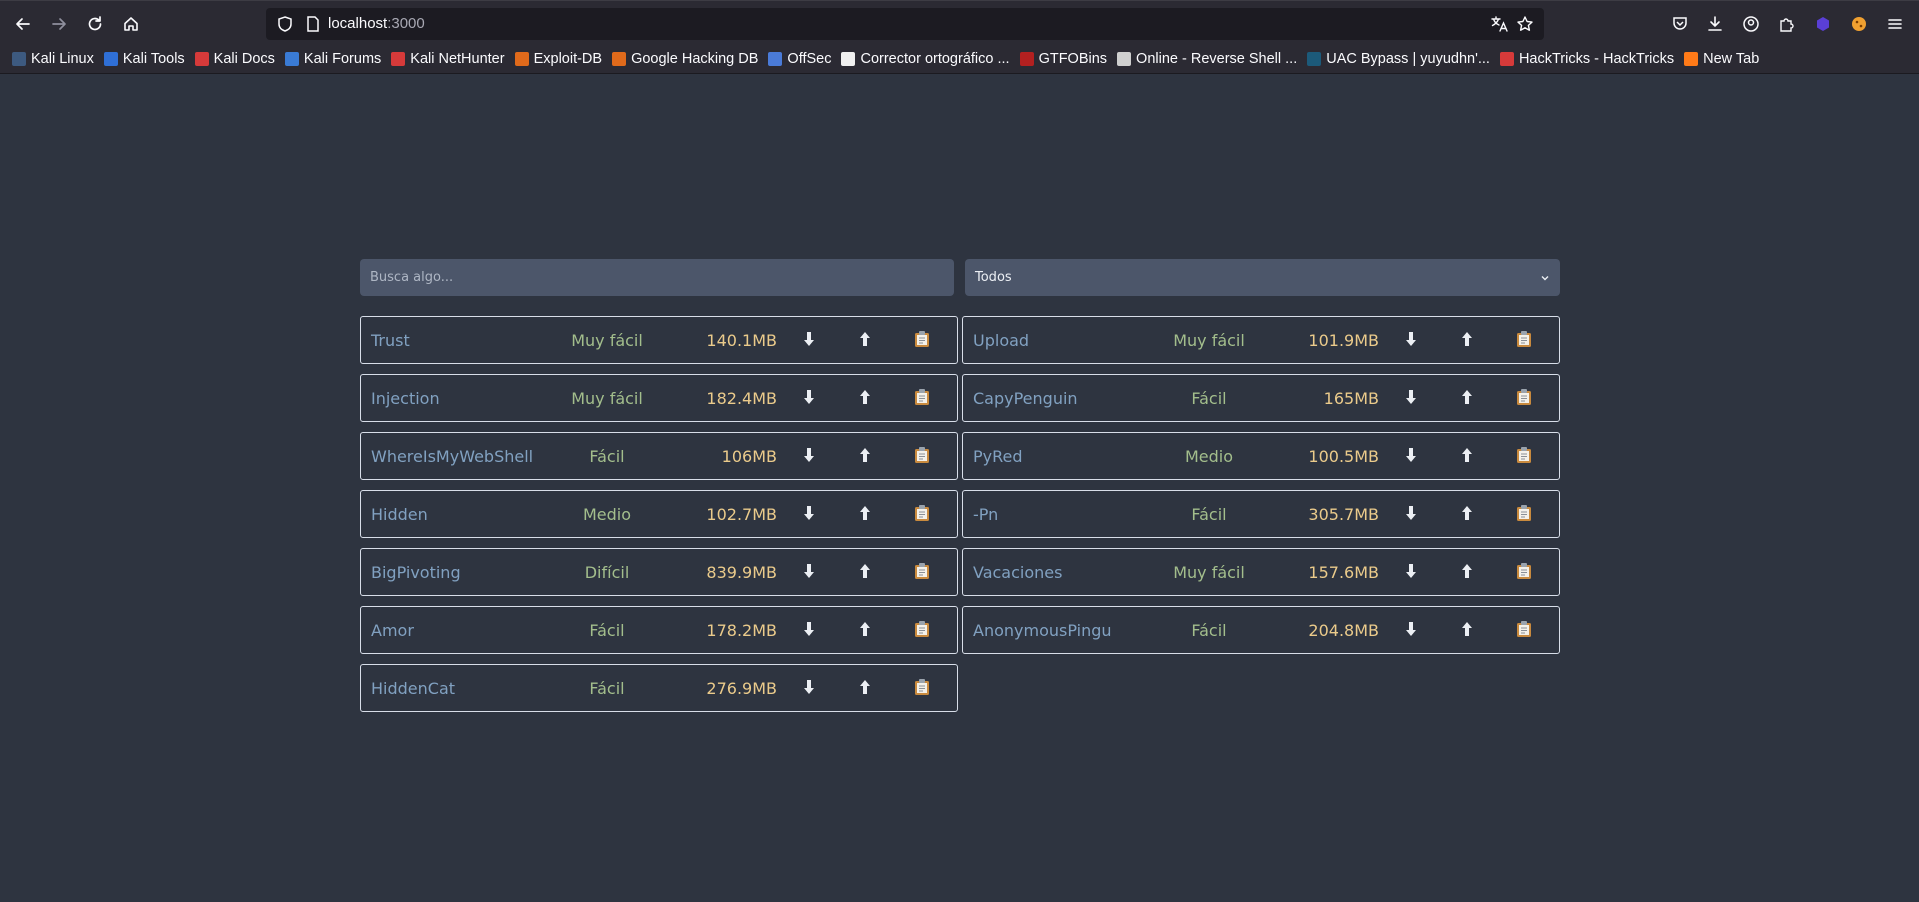 This screenshot has height=902, width=1919. What do you see at coordinates (1017, 572) in the screenshot?
I see `machine-name: Vacaciones` at bounding box center [1017, 572].